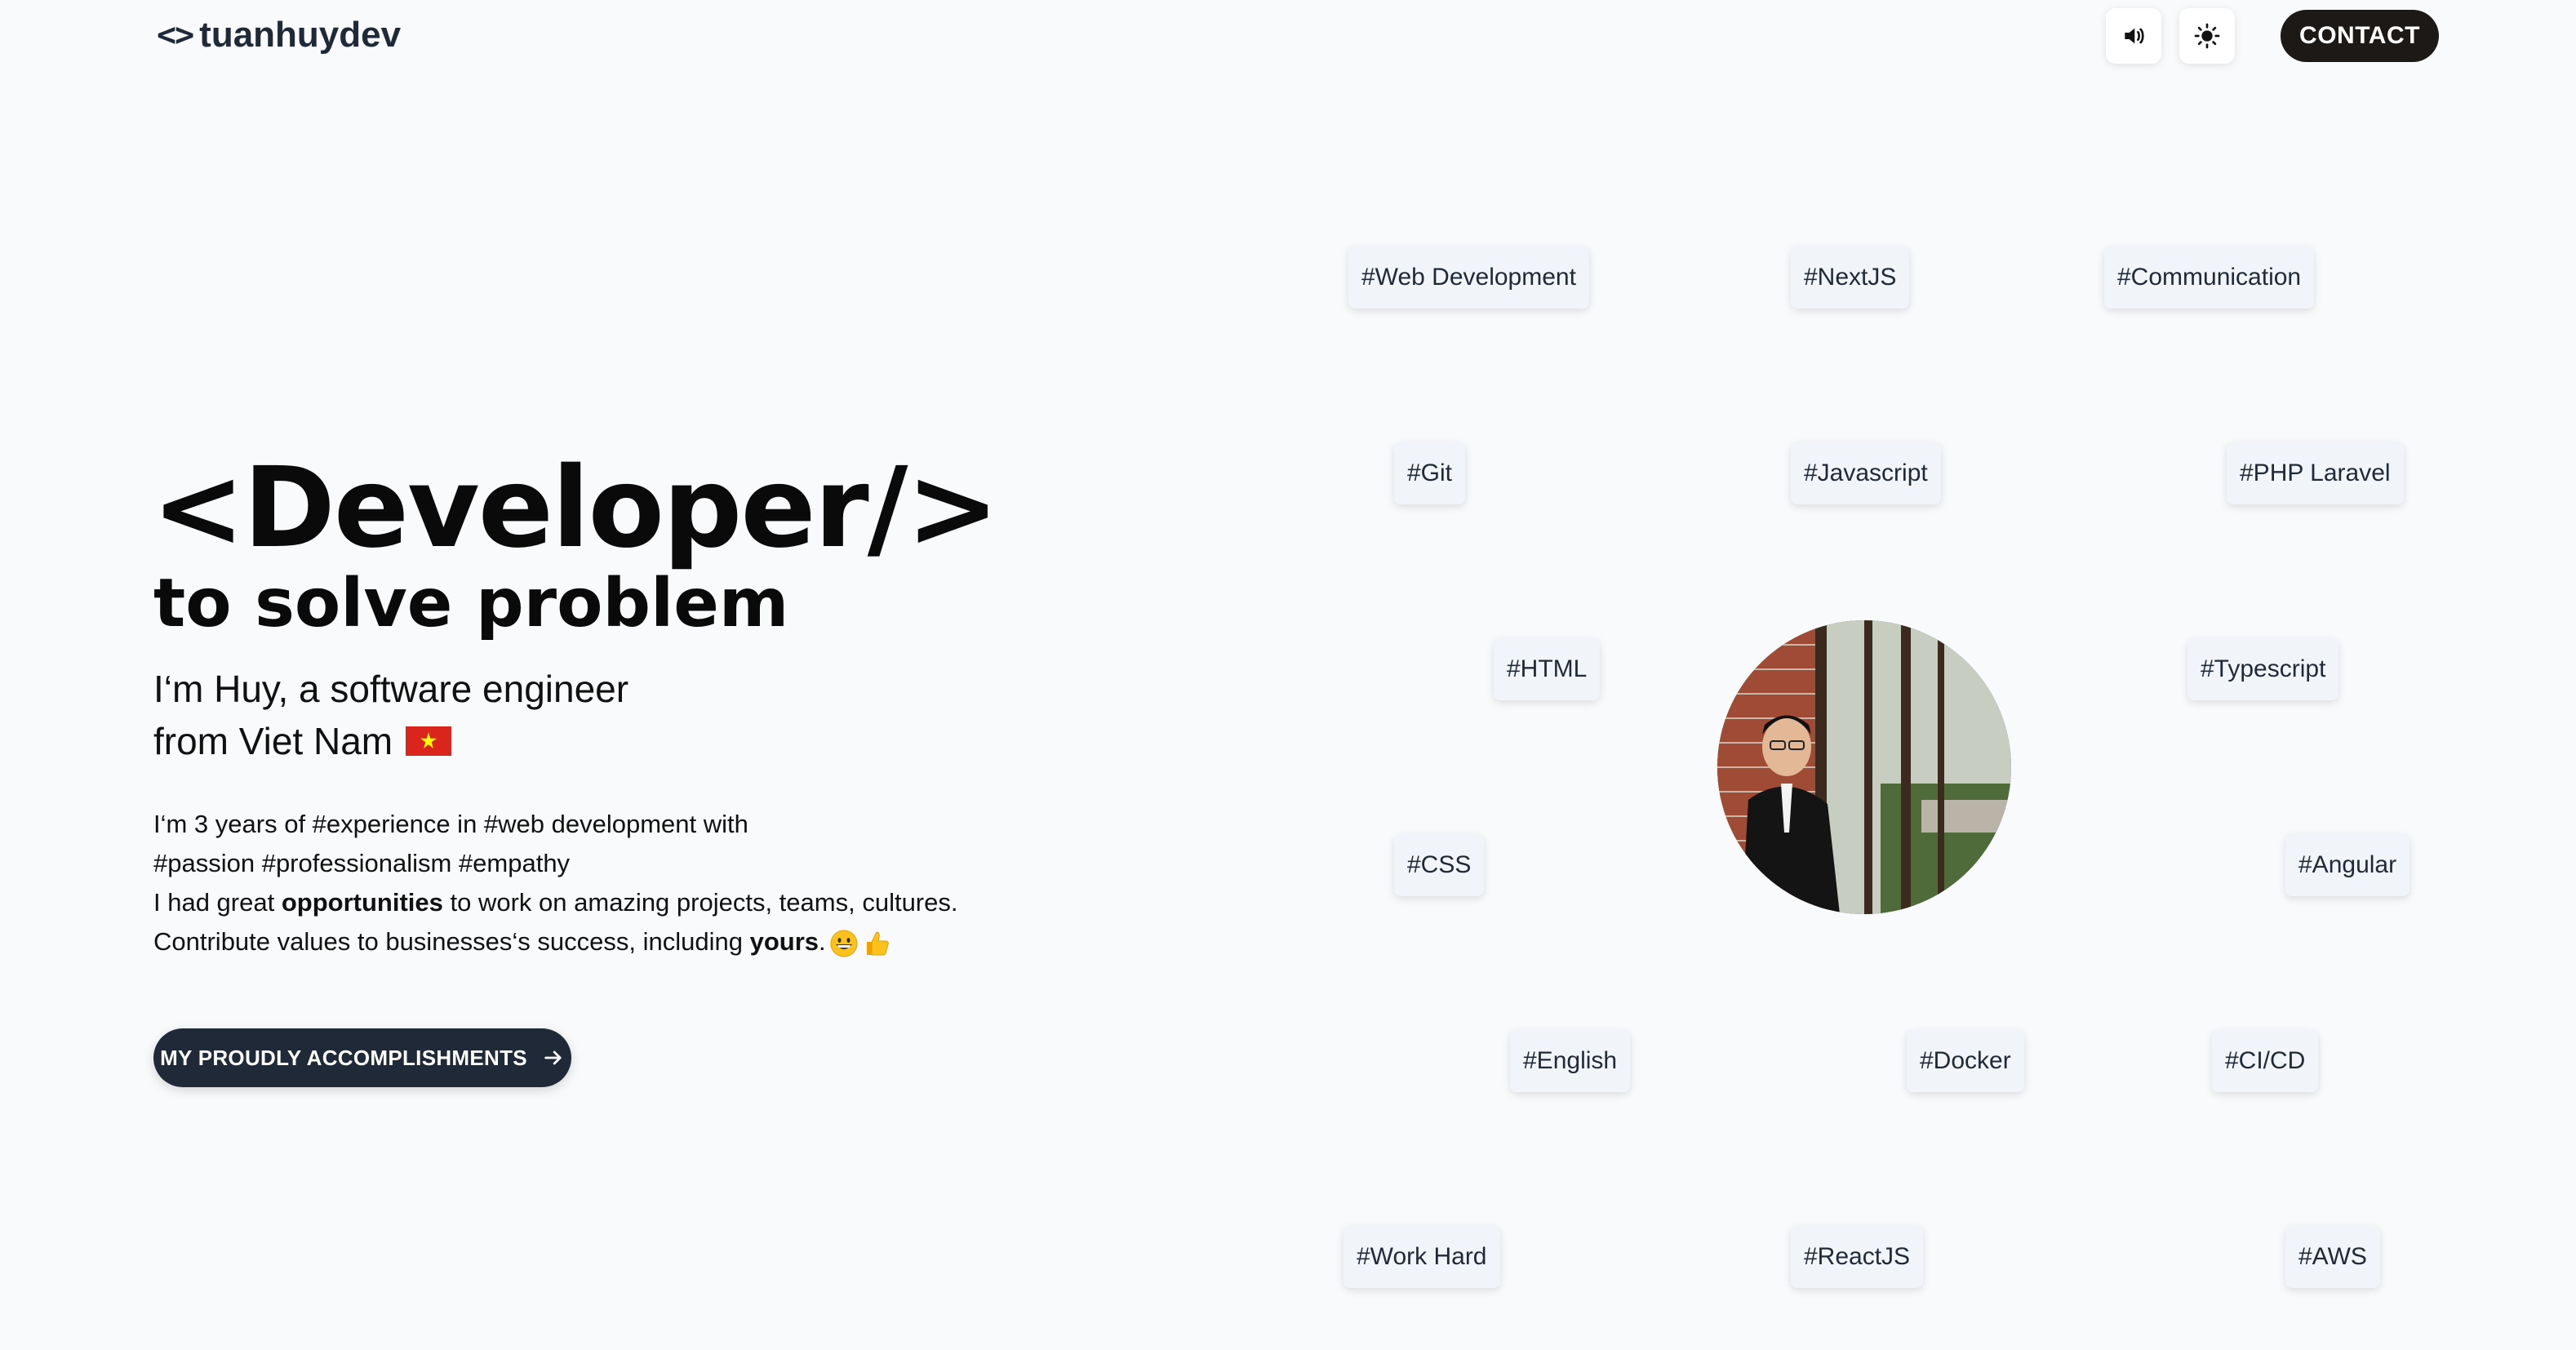  Describe the element at coordinates (217, 902) in the screenshot. I see `desc-line-3-pre: I had great` at that location.